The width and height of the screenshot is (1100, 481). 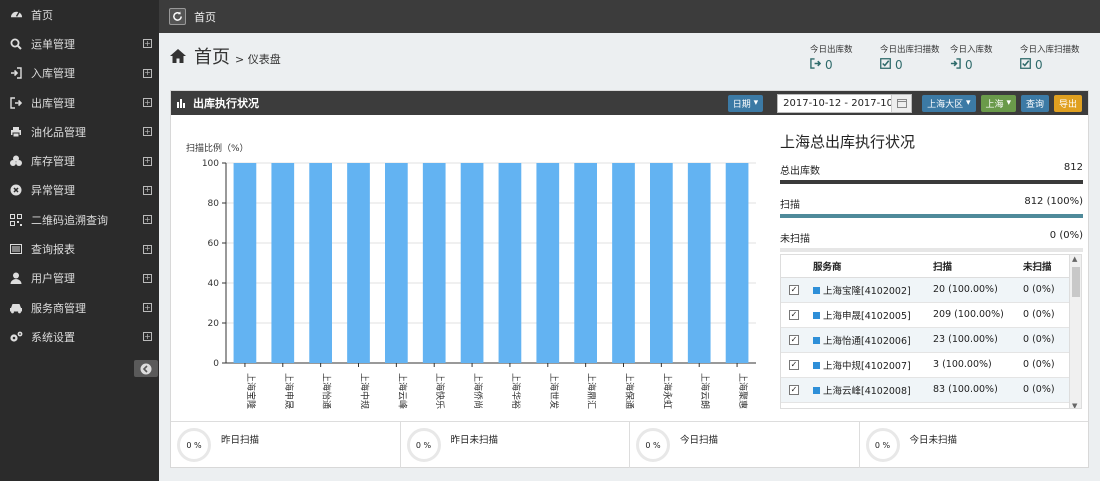 I want to click on stat-0: 今日出库数 0, so click(x=845, y=57).